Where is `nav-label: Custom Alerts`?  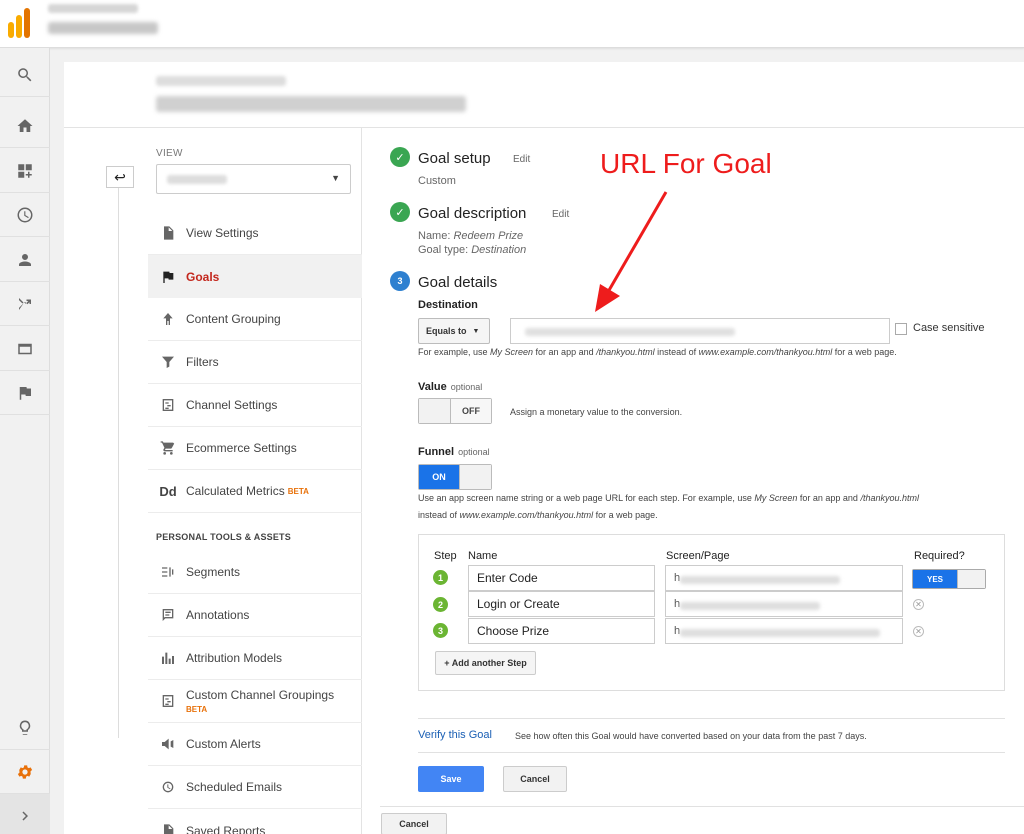
nav-label: Custom Alerts is located at coordinates (223, 744).